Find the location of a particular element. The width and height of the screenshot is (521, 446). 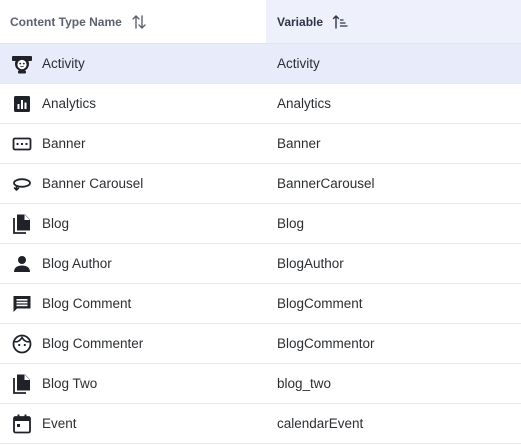

variable-cell: blog_two is located at coordinates (304, 383).